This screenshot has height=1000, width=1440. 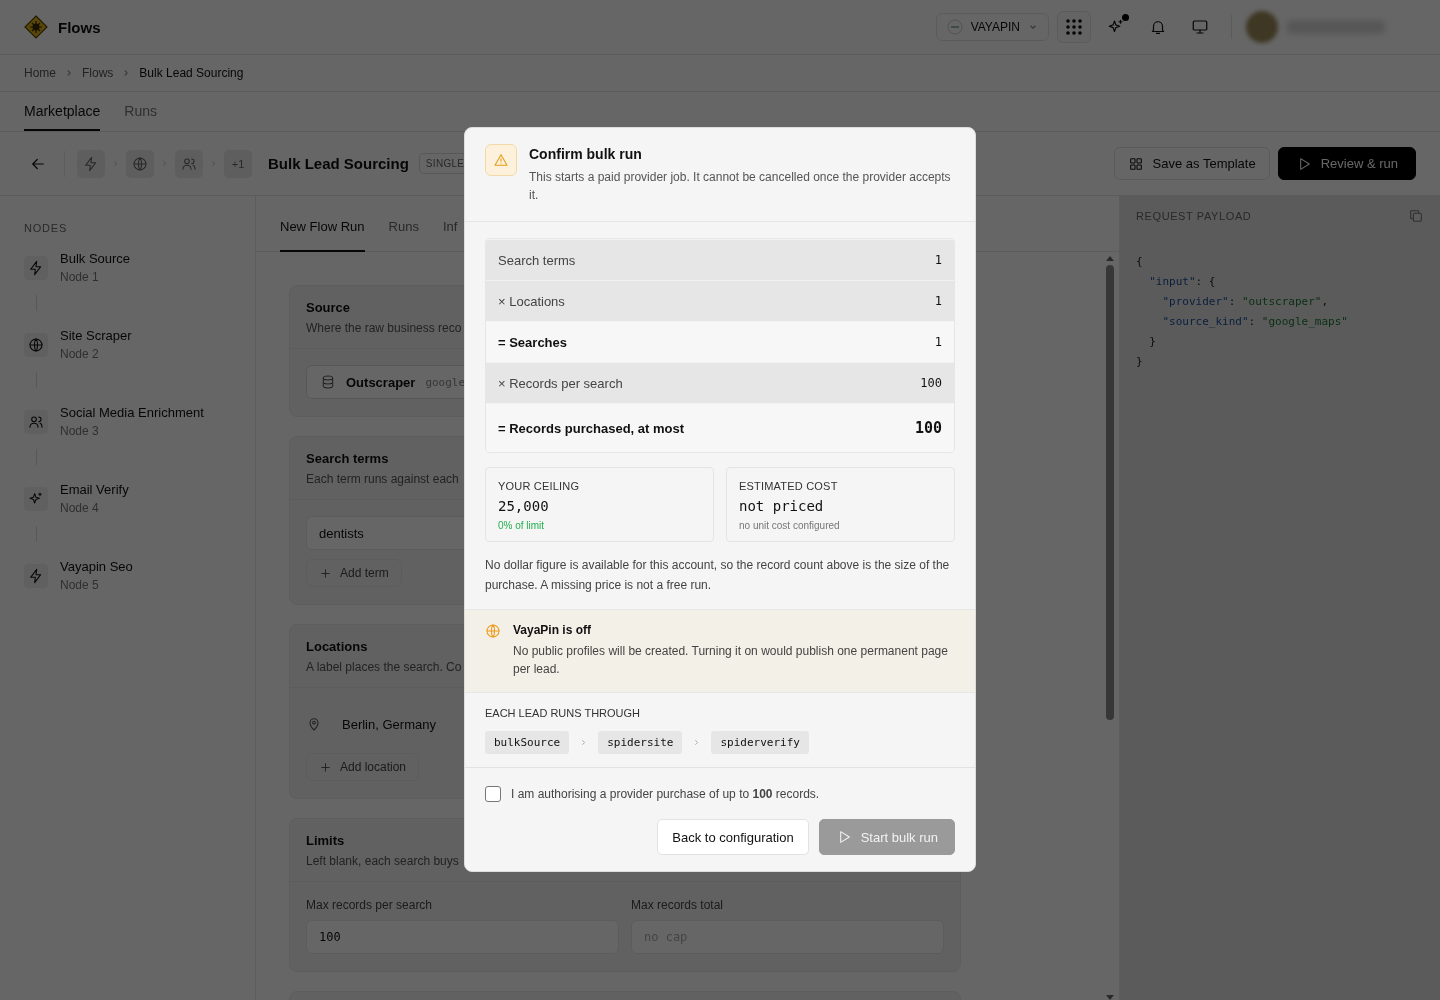 I want to click on add-term-button: Add term, so click(x=354, y=573).